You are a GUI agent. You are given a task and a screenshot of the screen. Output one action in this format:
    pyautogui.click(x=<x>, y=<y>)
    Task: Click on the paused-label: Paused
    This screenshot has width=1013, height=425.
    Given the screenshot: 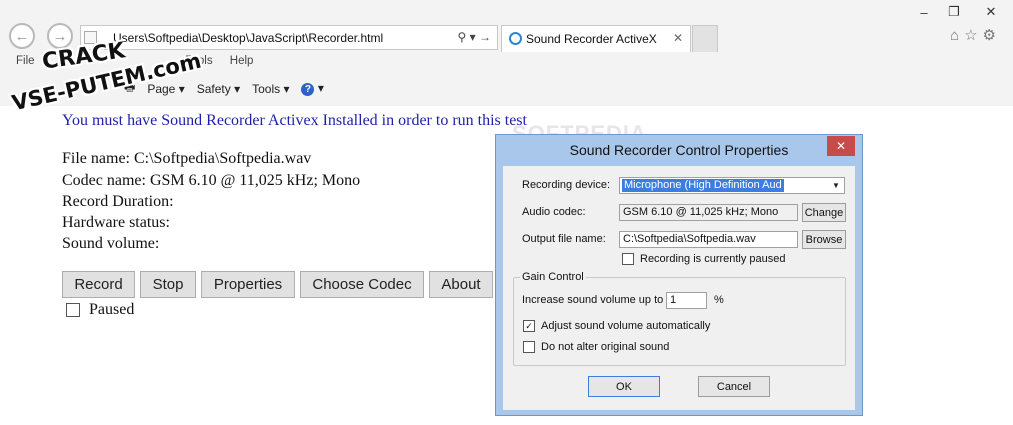 What is the action you would take?
    pyautogui.click(x=112, y=309)
    